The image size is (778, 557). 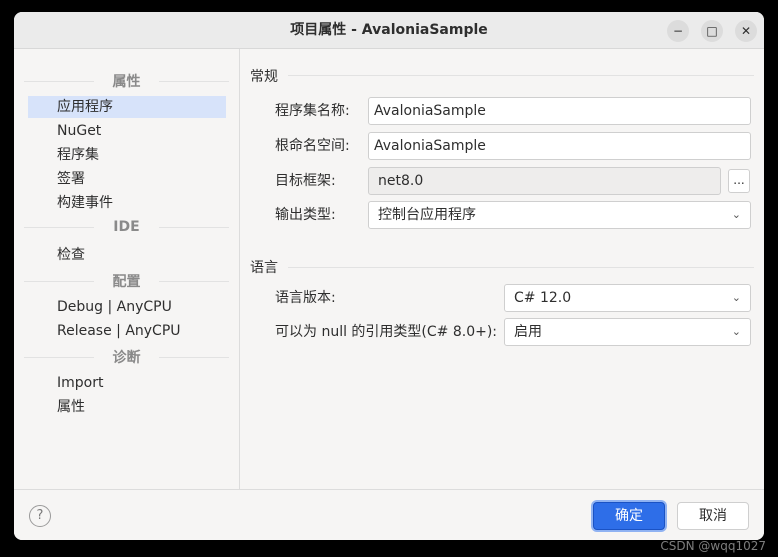 What do you see at coordinates (712, 31) in the screenshot?
I see `maximize-button: □` at bounding box center [712, 31].